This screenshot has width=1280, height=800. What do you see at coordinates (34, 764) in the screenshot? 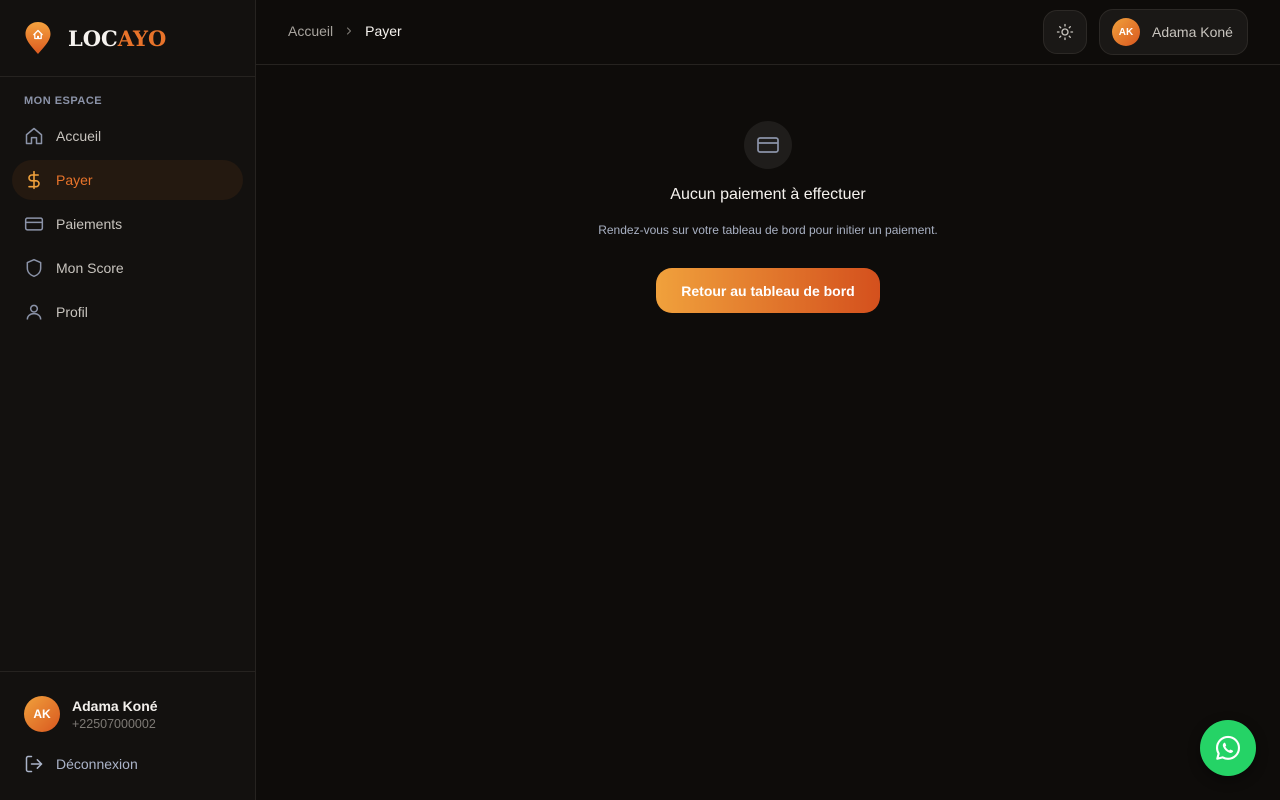
I see `logout-icon` at bounding box center [34, 764].